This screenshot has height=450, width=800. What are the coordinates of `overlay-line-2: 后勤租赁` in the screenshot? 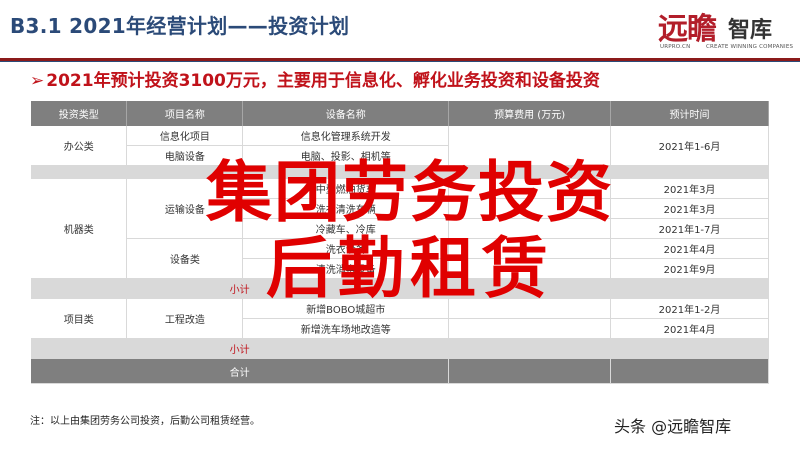 It's located at (410, 268).